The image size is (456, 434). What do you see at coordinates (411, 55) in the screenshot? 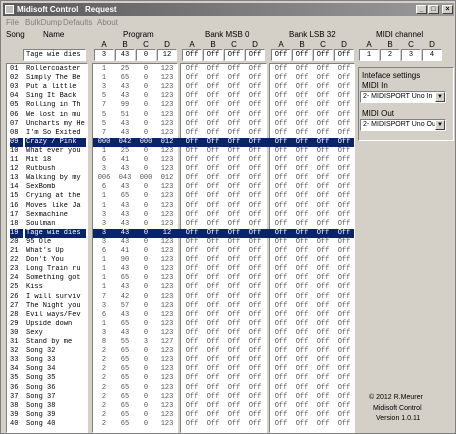
I see `current-channels-field: 3` at bounding box center [411, 55].